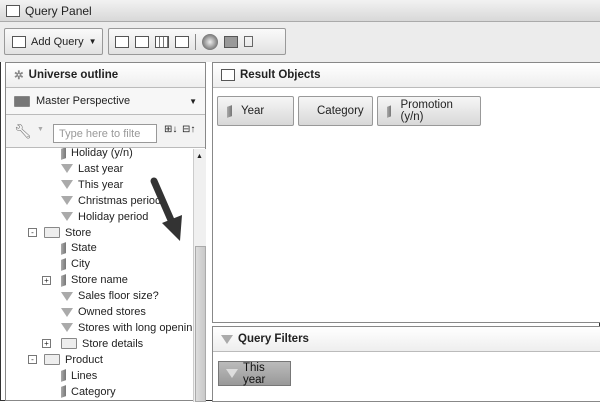 This screenshot has width=600, height=402. What do you see at coordinates (300, 11) in the screenshot?
I see `title-bar: Query Panel` at bounding box center [300, 11].